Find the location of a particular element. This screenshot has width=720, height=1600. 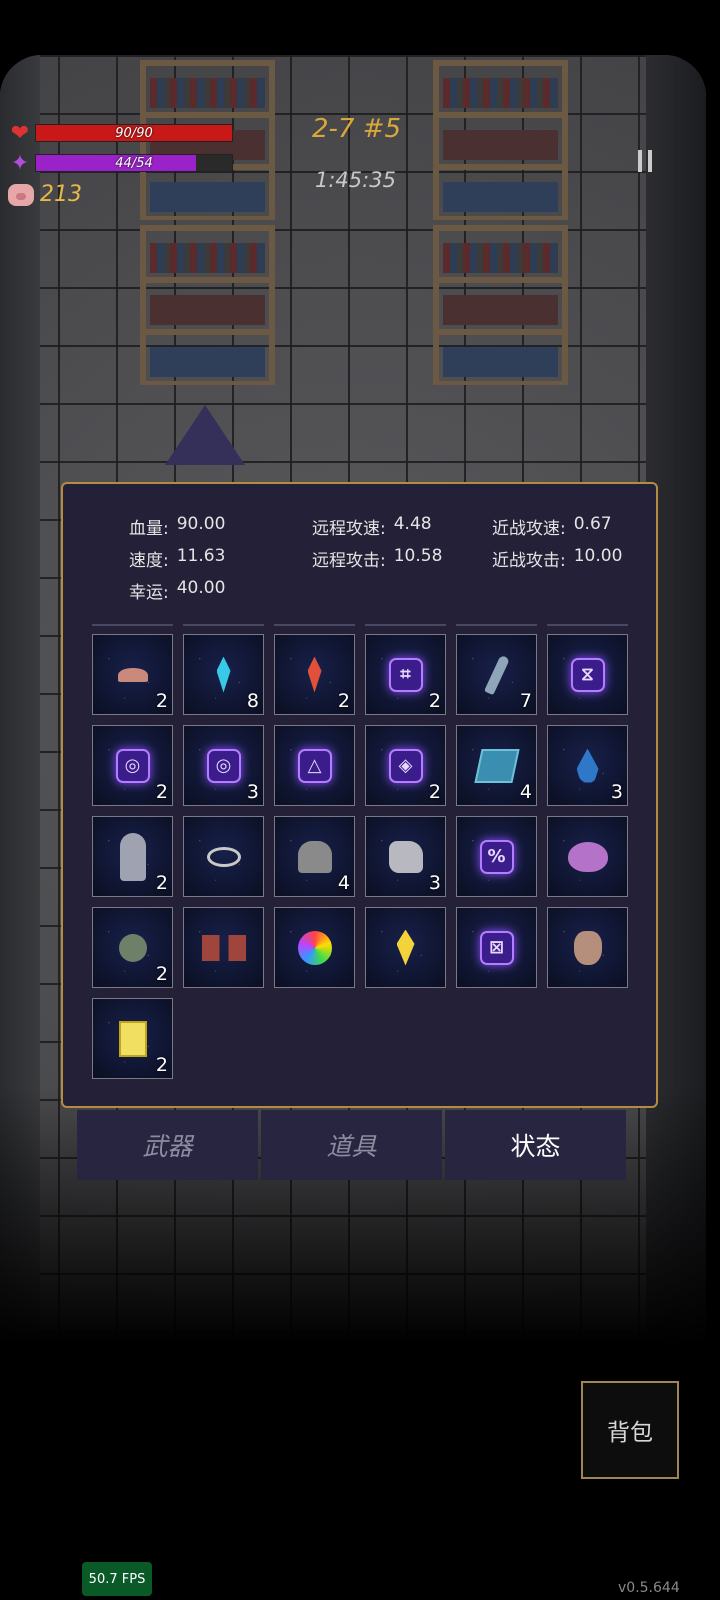

inventory-slot: ◈ 2 is located at coordinates (405, 765).